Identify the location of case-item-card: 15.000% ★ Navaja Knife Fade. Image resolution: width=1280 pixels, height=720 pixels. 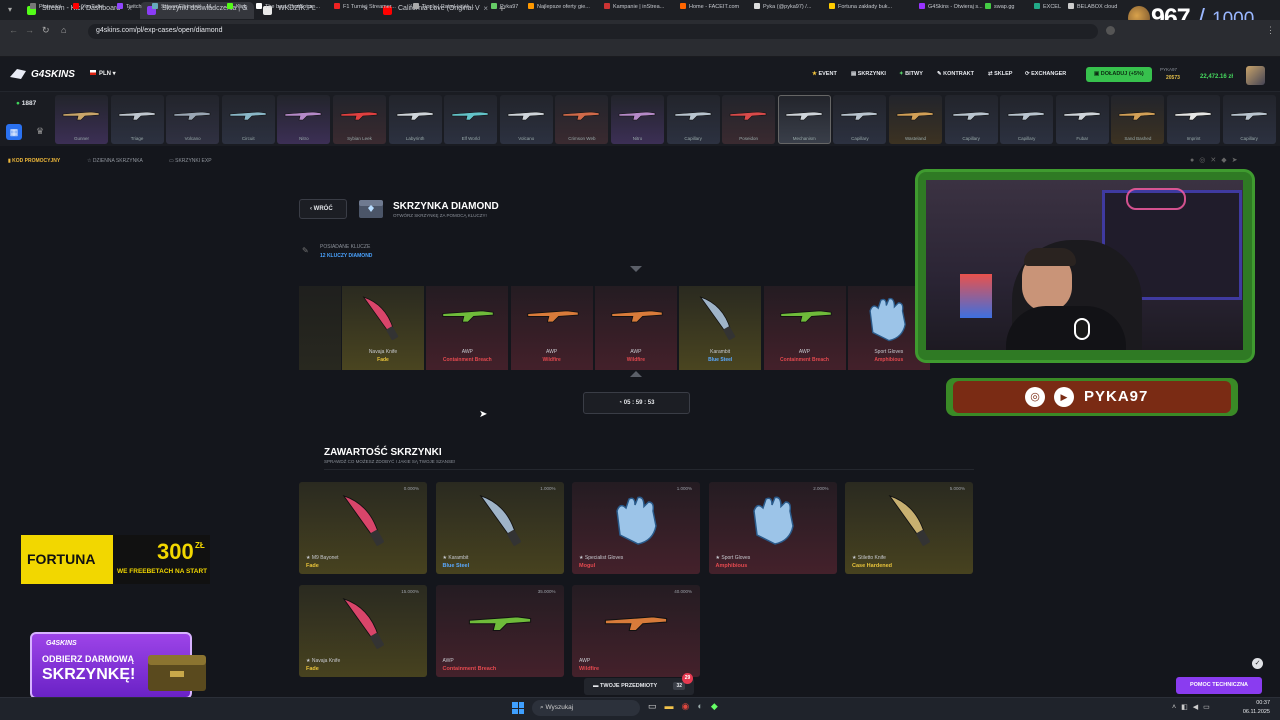
(363, 631).